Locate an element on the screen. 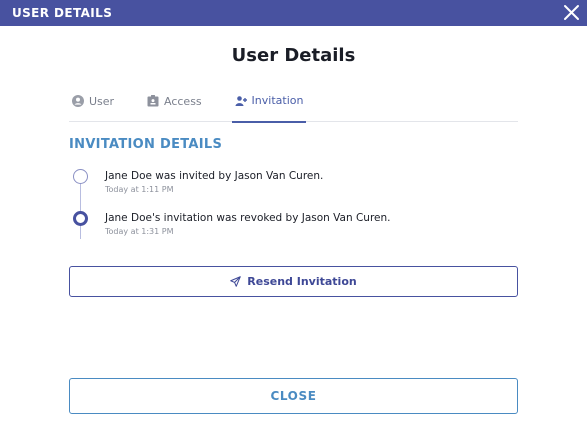 Image resolution: width=587 pixels, height=431 pixels. tab-user: User is located at coordinates (93, 105).